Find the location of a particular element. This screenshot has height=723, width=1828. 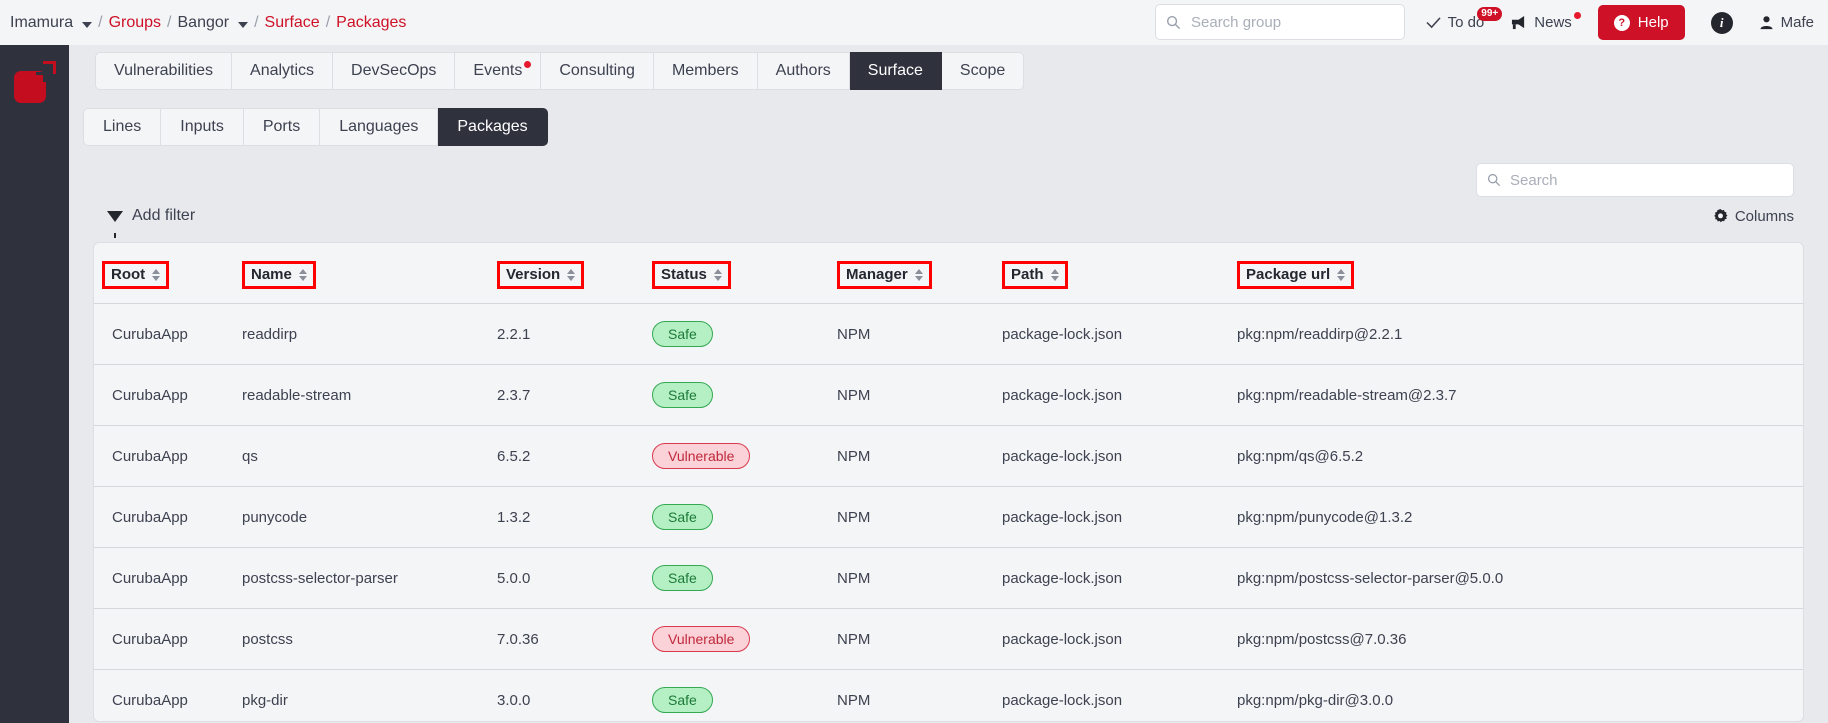

breadcrumb-project: Bangor is located at coordinates (204, 23).